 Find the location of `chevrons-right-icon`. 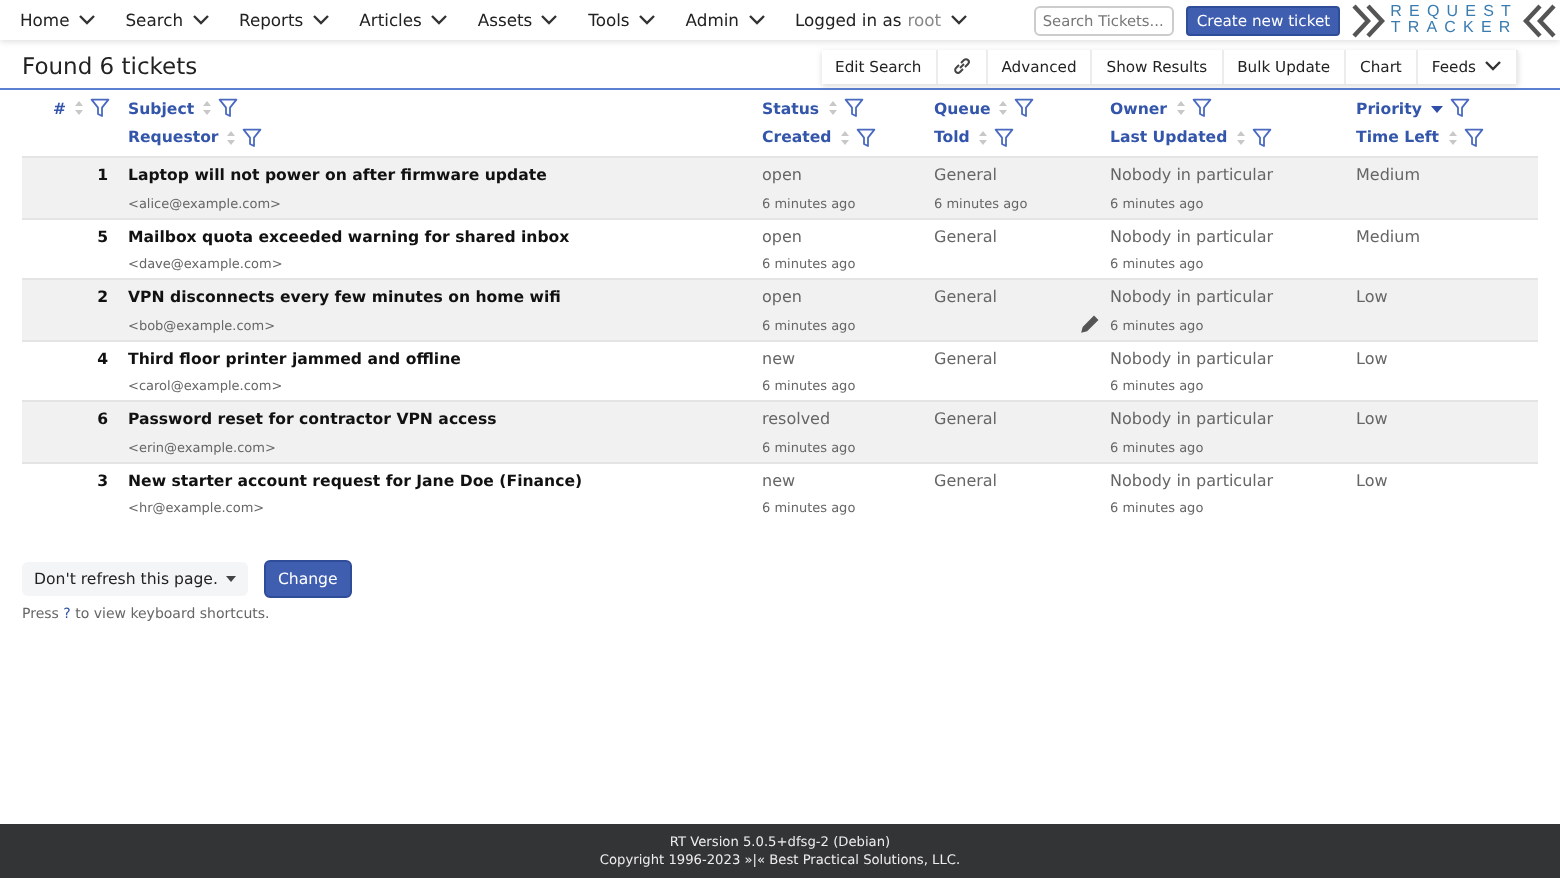

chevrons-right-icon is located at coordinates (1369, 20).